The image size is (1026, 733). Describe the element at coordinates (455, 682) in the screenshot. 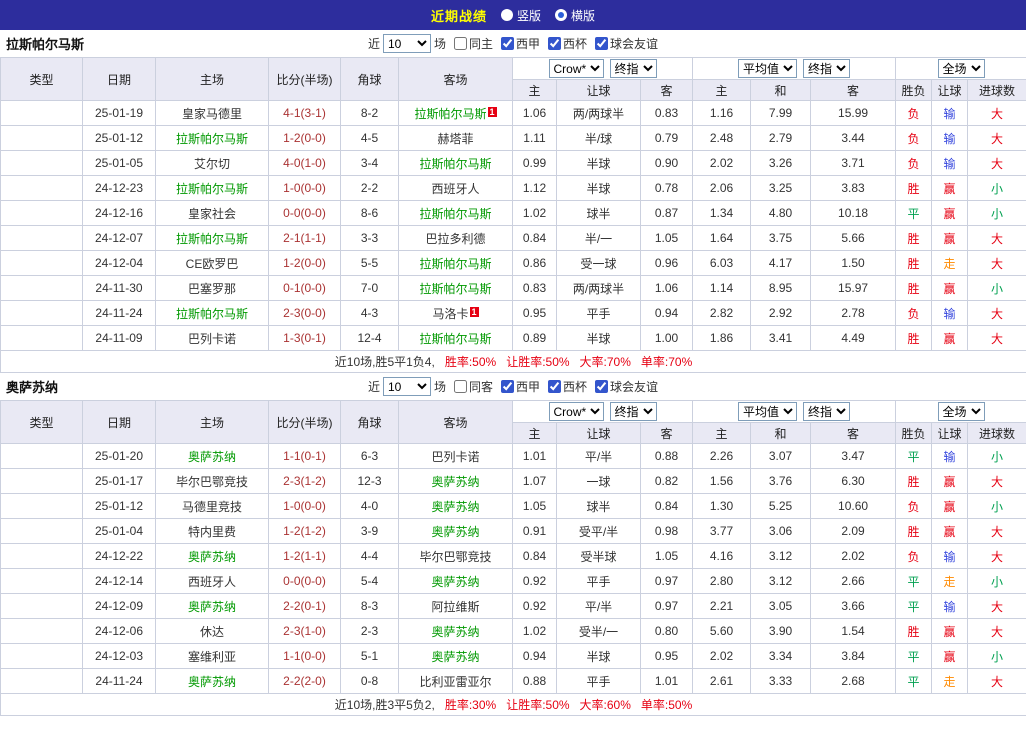

I see `away-team-name: 比利亚雷亚尔` at that location.